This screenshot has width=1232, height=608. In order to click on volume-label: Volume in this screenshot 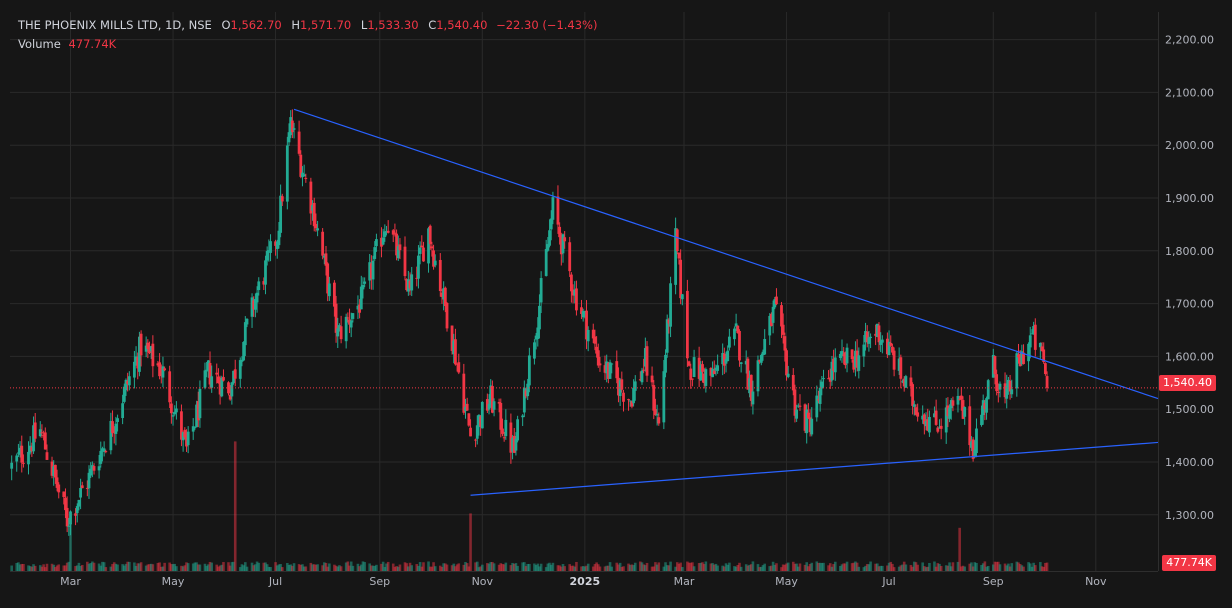, I will do `click(39, 44)`.